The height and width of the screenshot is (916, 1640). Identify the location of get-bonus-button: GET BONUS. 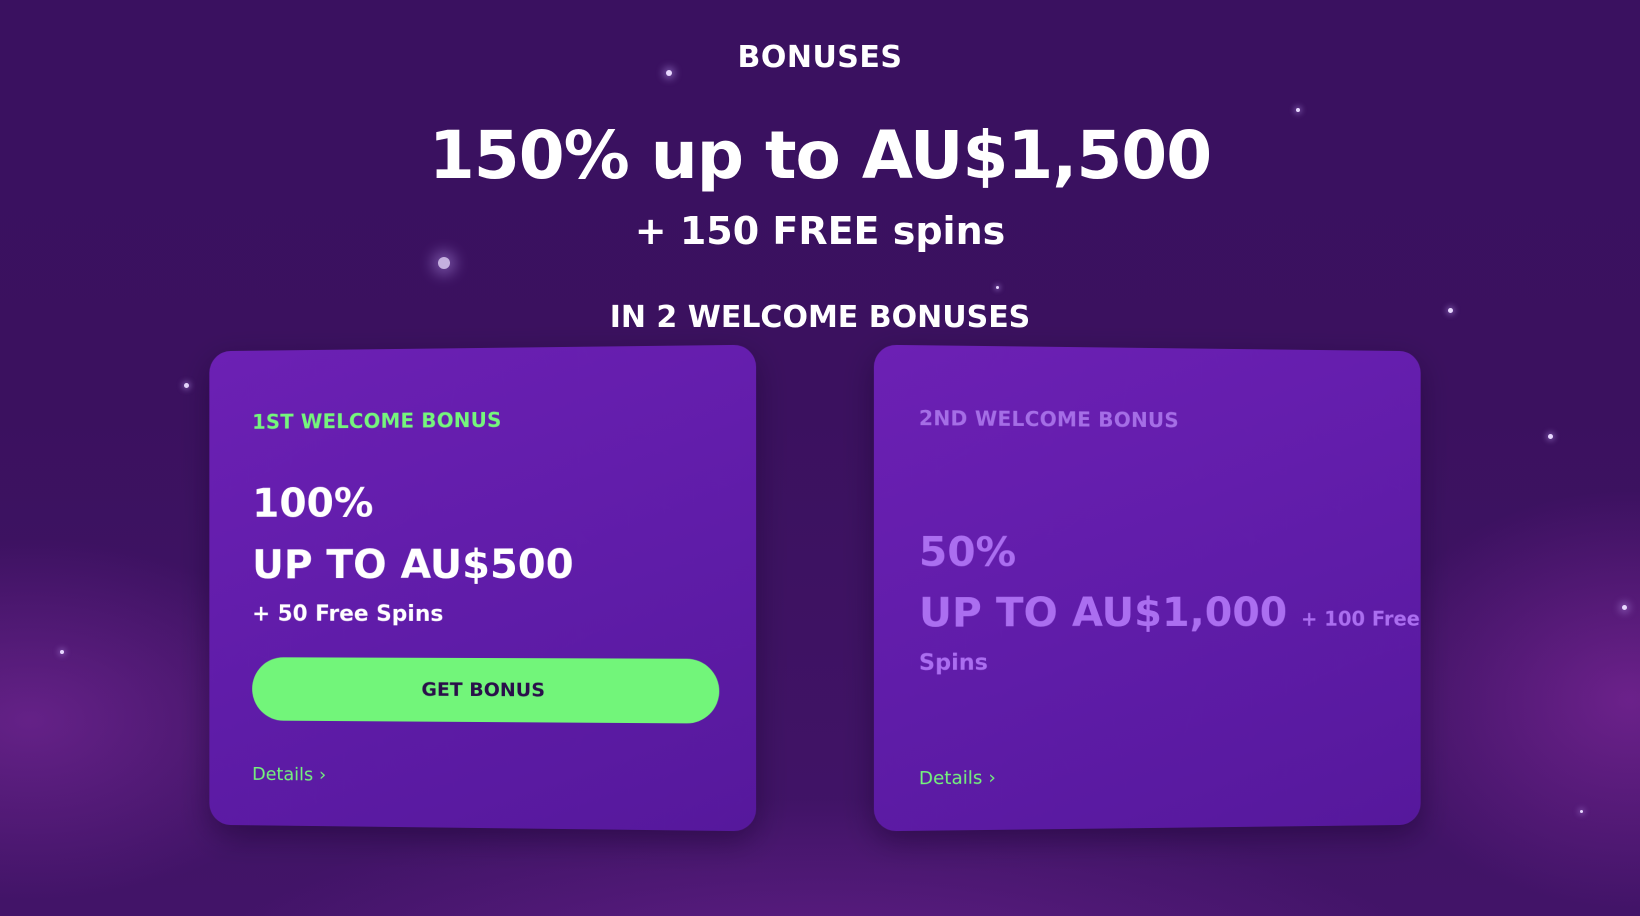
(486, 690).